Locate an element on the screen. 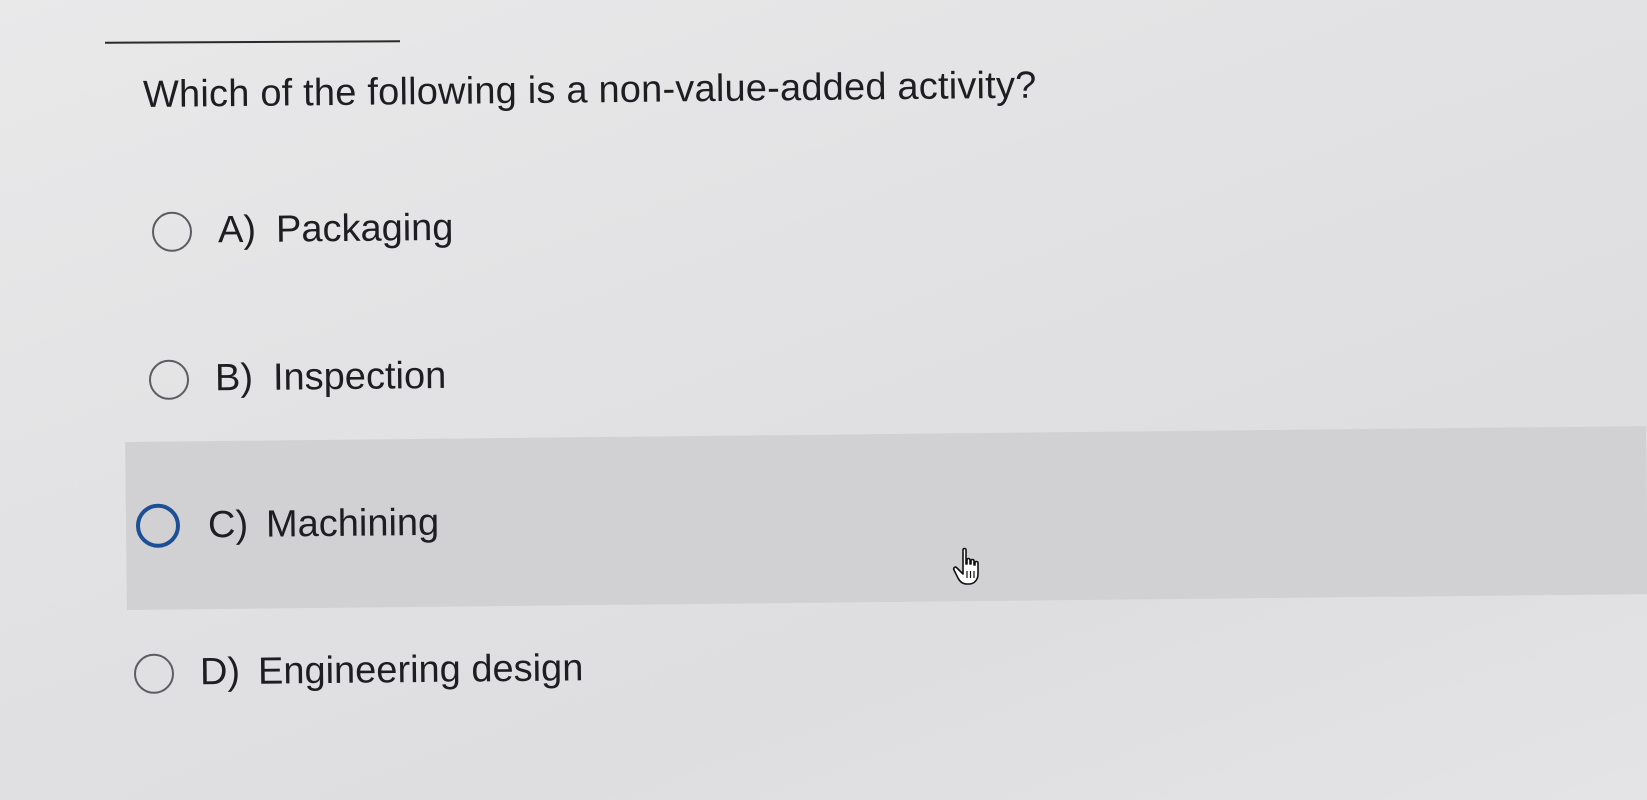  option-d: D) Engineering design is located at coordinates (358, 671).